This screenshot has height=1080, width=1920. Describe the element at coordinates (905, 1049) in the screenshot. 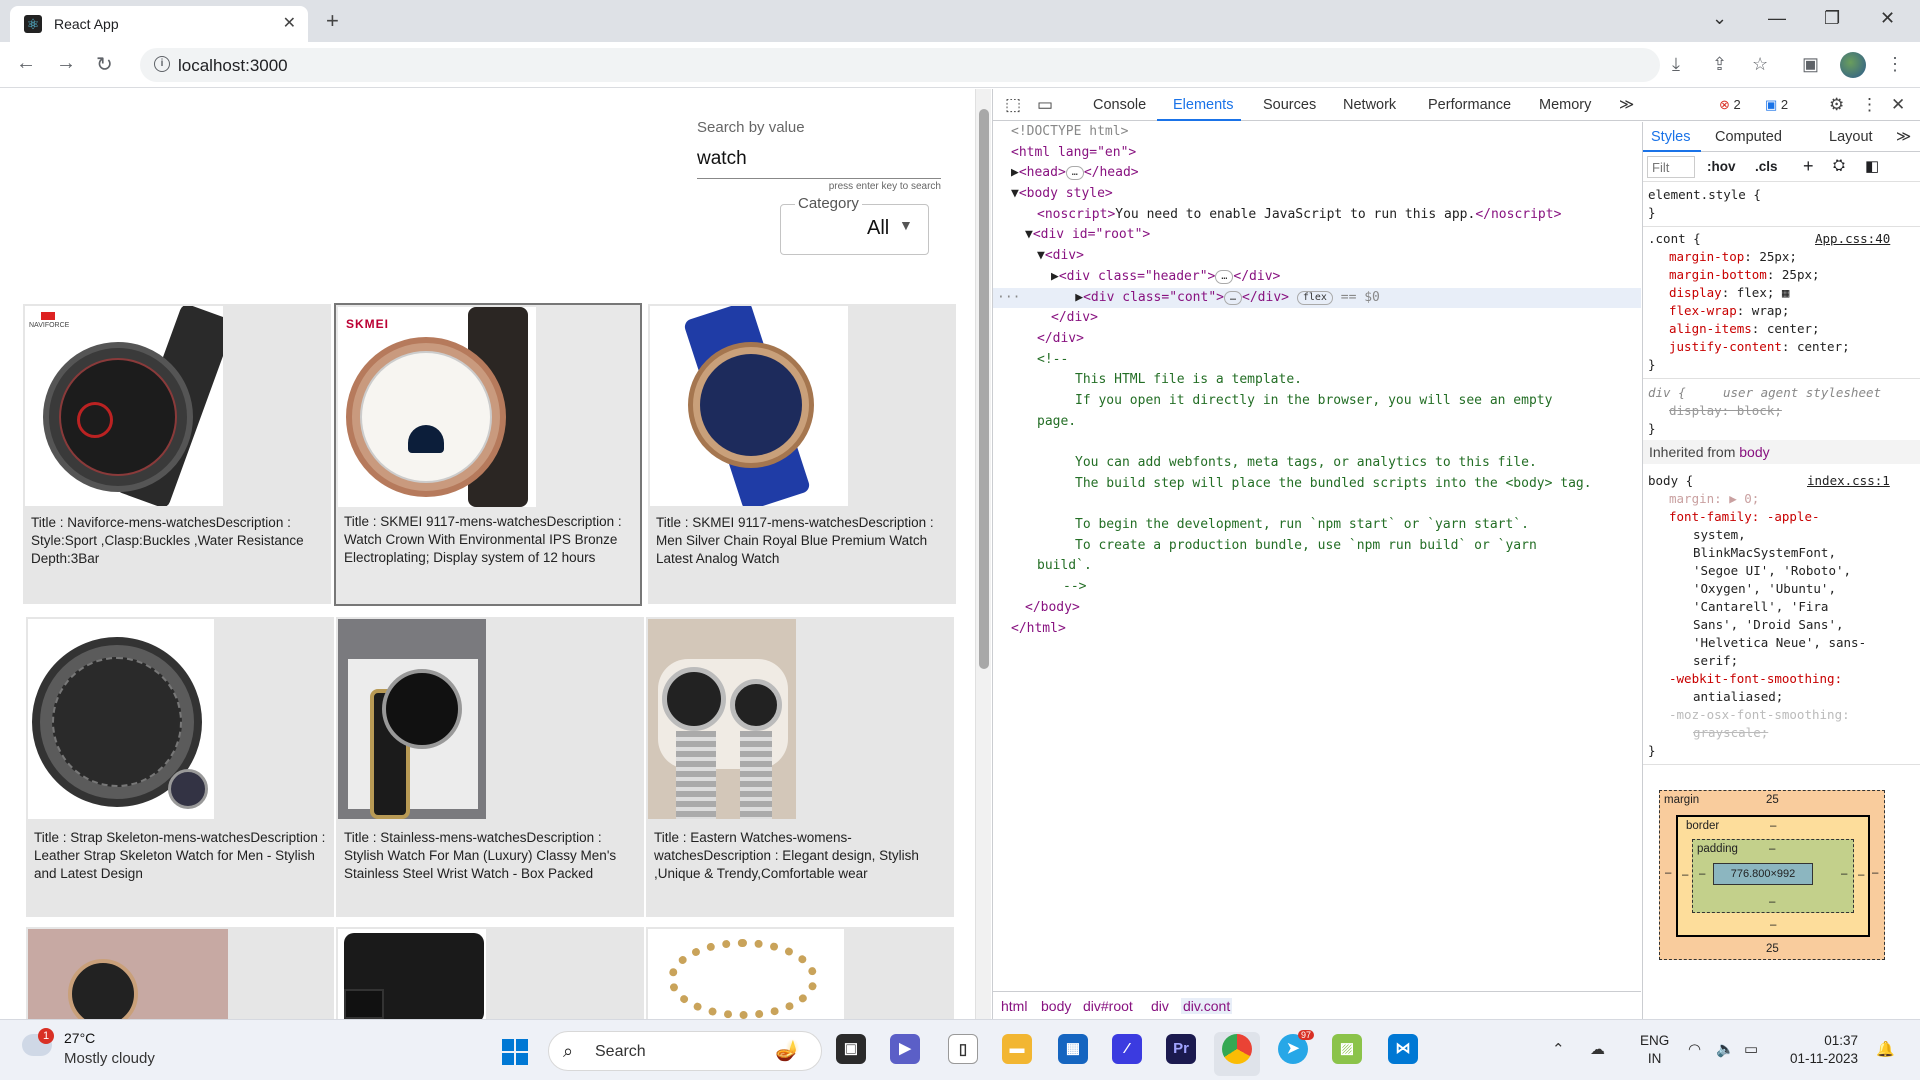

I see `teams-chat-icon: ▶` at that location.